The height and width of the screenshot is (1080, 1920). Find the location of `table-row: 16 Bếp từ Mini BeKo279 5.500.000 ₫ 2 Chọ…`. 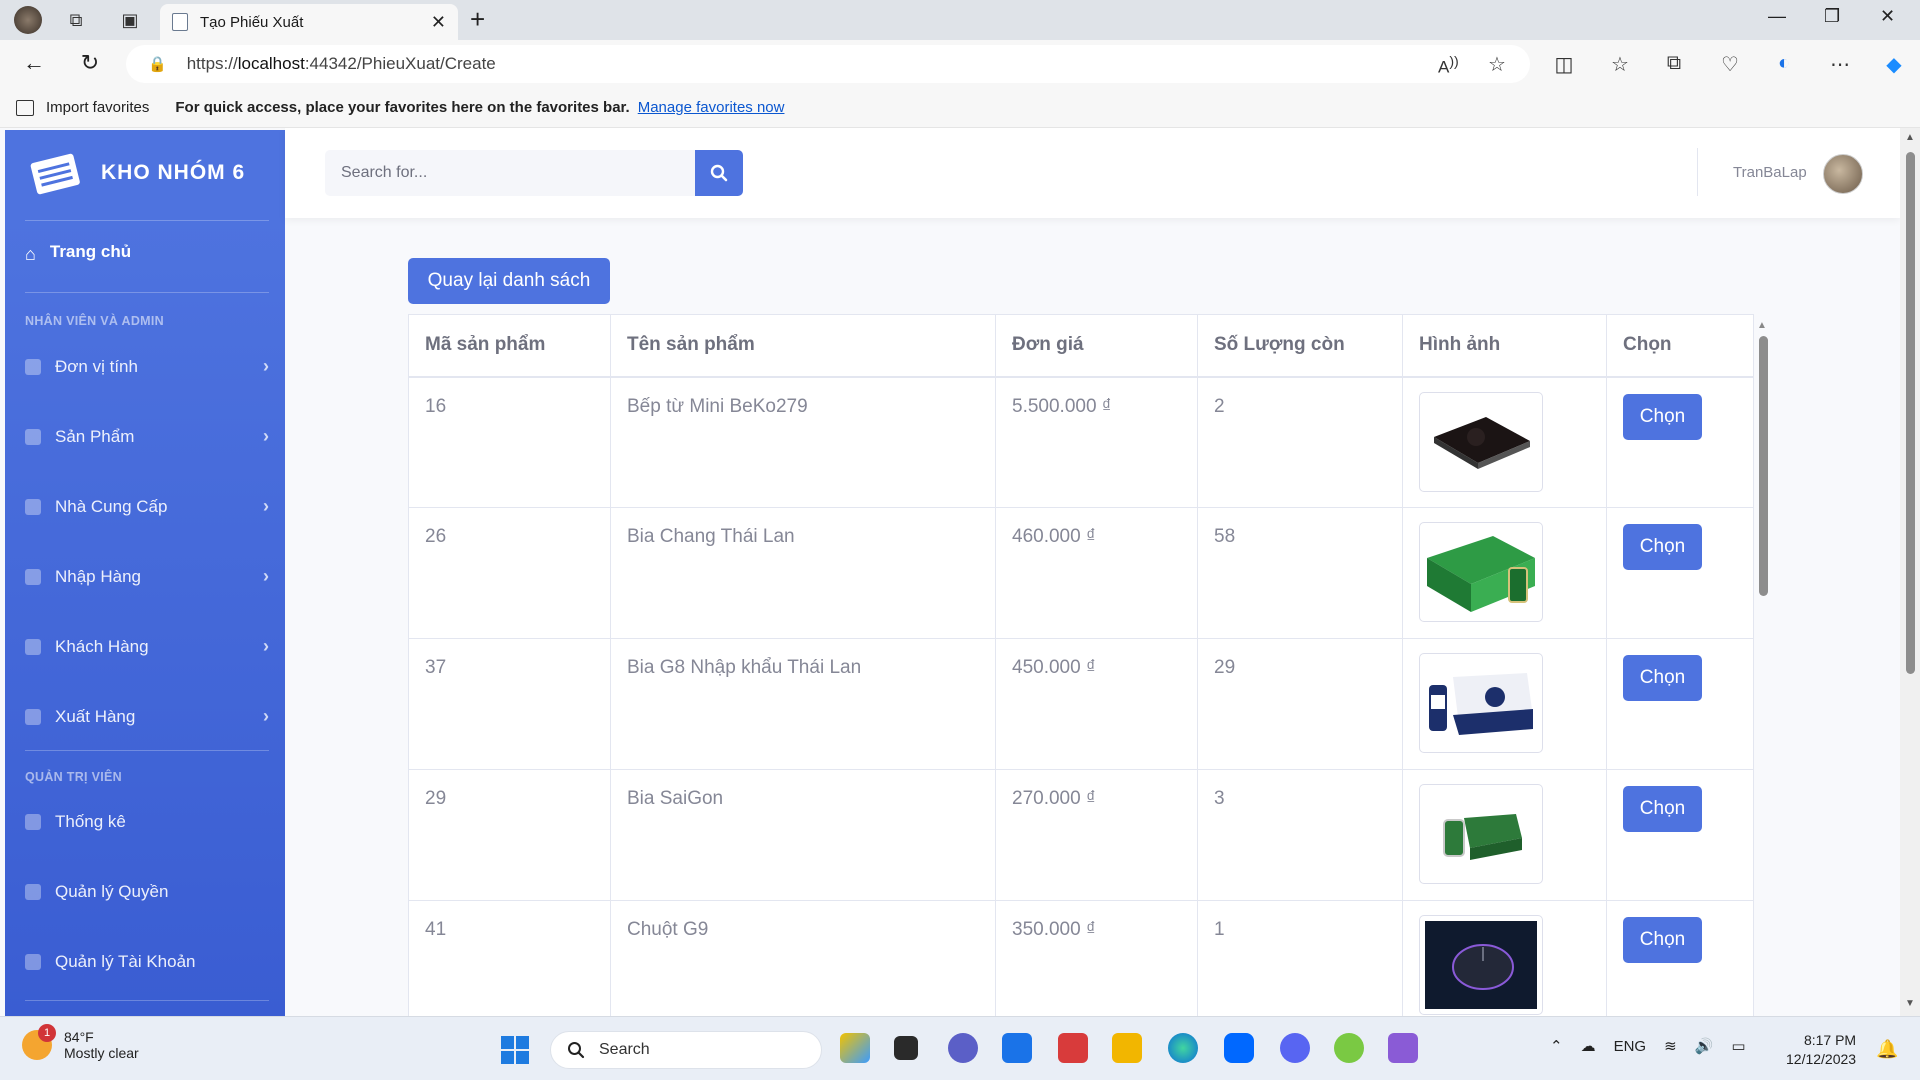

table-row: 16 Bếp từ Mini BeKo279 5.500.000 ₫ 2 Chọ… is located at coordinates (1081, 442).